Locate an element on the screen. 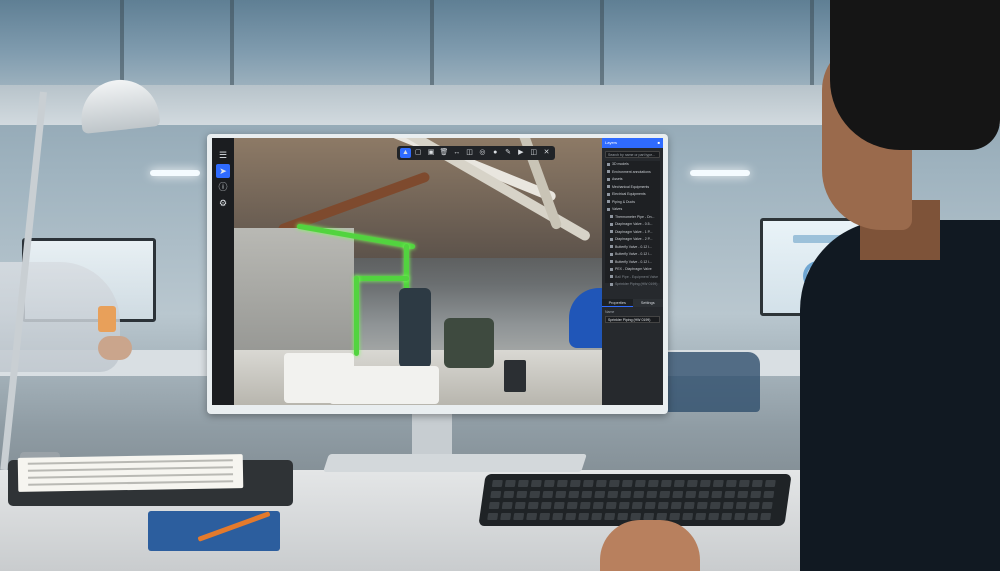 The image size is (1000, 571). tree-item: Assets is located at coordinates (632, 180).